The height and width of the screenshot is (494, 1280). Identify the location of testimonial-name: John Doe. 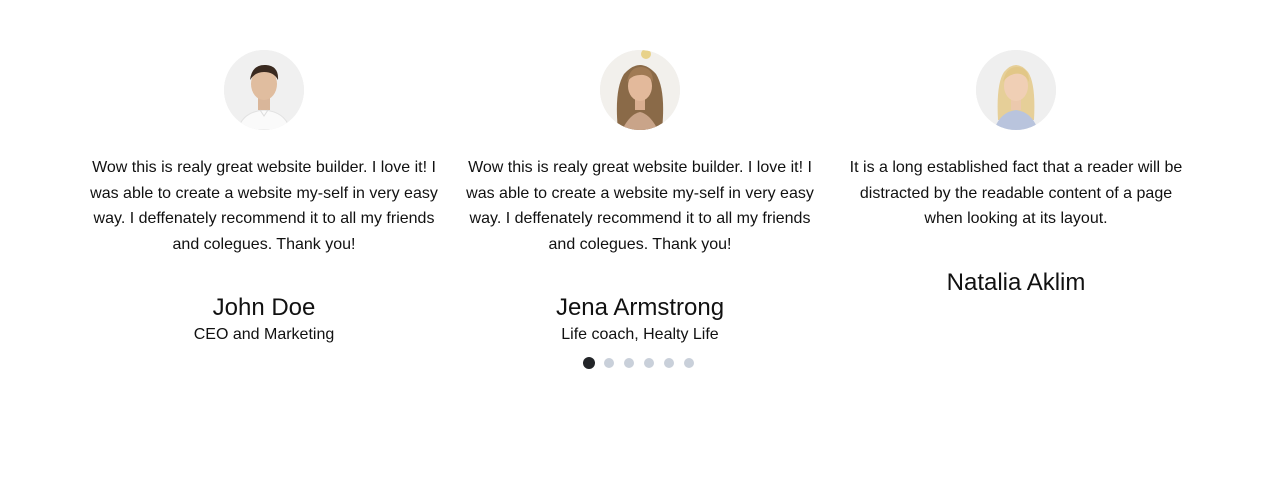
(264, 307).